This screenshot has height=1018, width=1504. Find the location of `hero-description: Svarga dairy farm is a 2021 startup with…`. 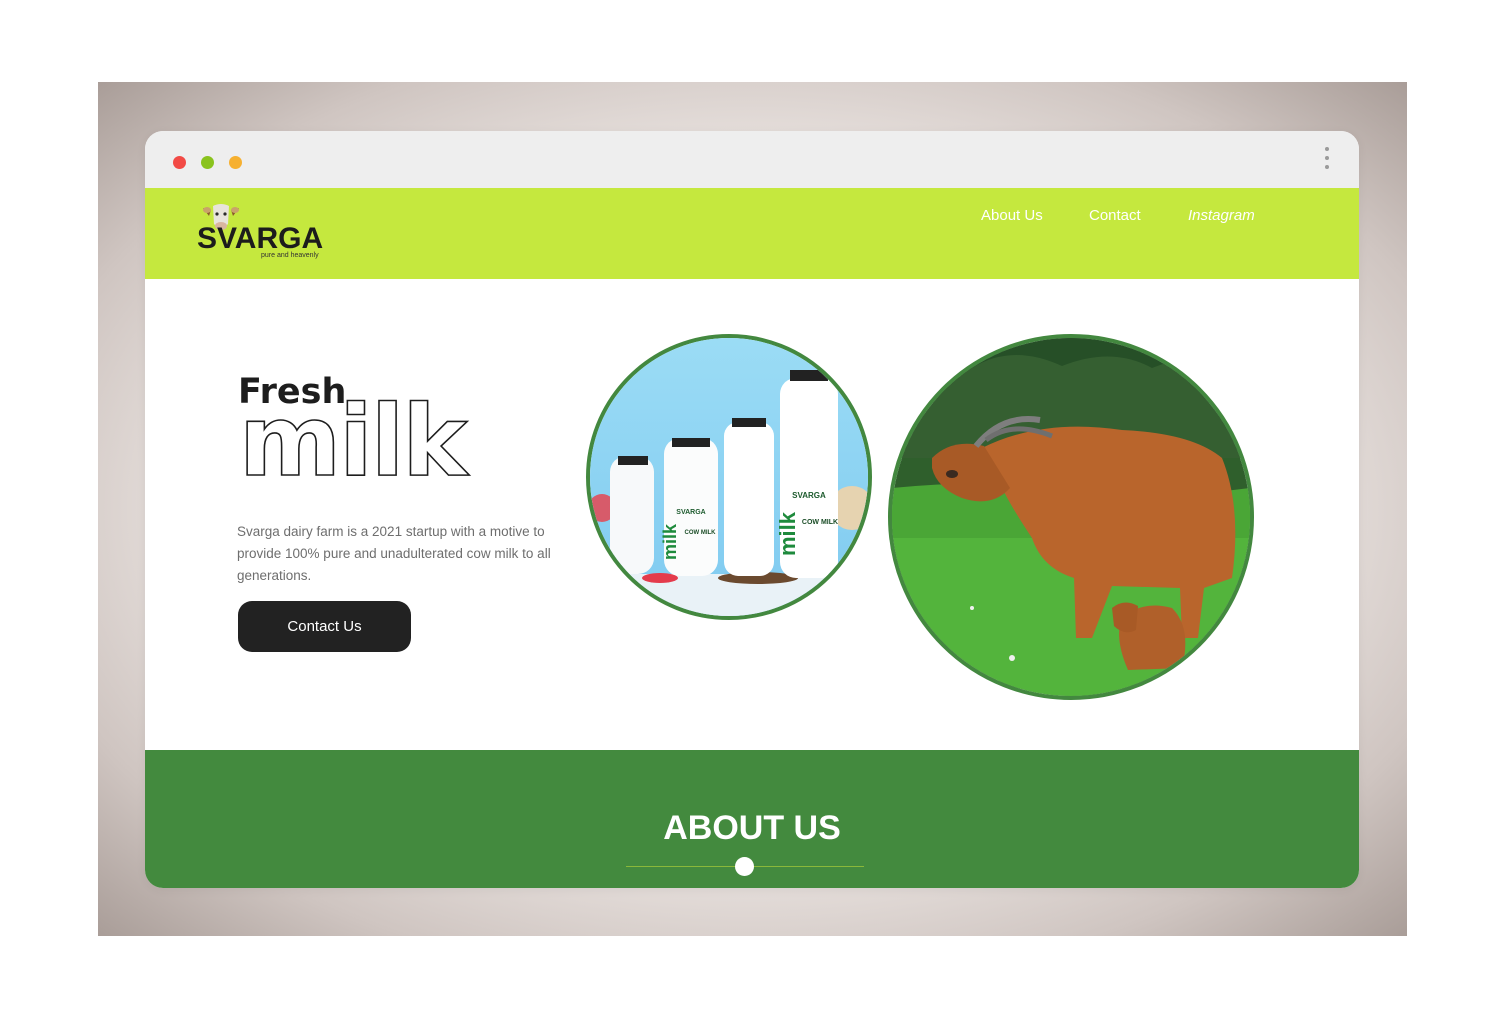

hero-description: Svarga dairy farm is a 2021 startup with… is located at coordinates (394, 553).